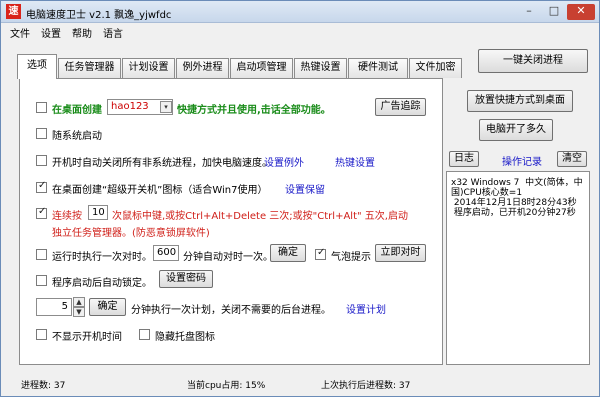 Image resolution: width=600 pixels, height=397 pixels. Describe the element at coordinates (77, 136) in the screenshot. I see `row2-label: 随系统启动` at that location.